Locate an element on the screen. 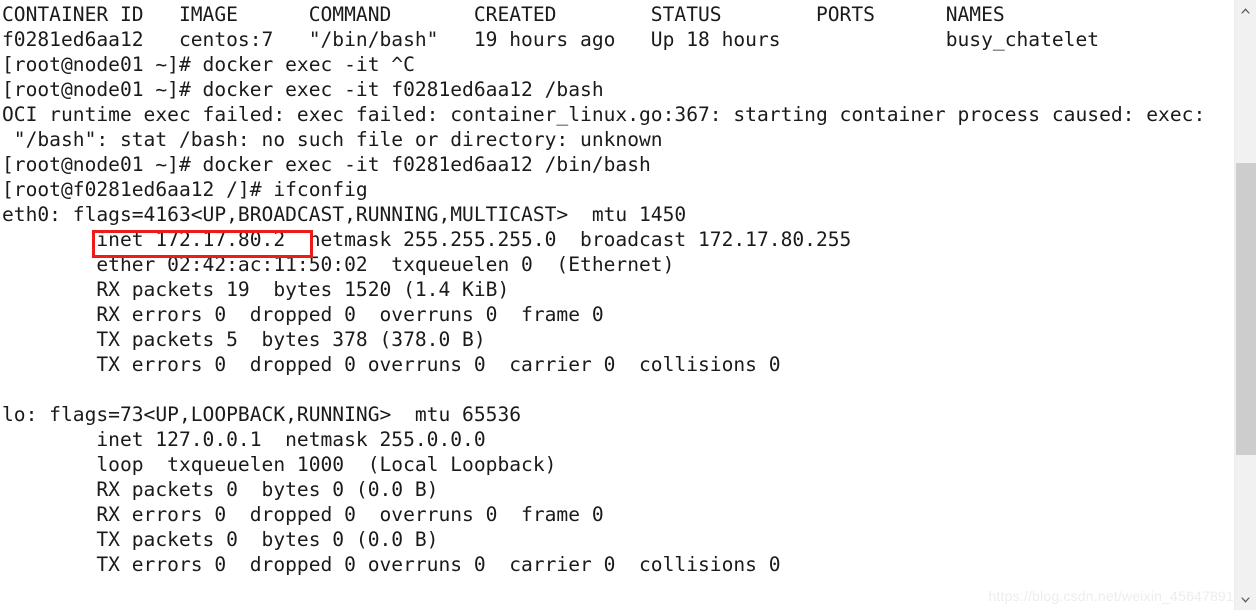 Image resolution: width=1256 pixels, height=610 pixels. console-line: loop txqueuelen 1000 (Local Loopback) is located at coordinates (279, 464).